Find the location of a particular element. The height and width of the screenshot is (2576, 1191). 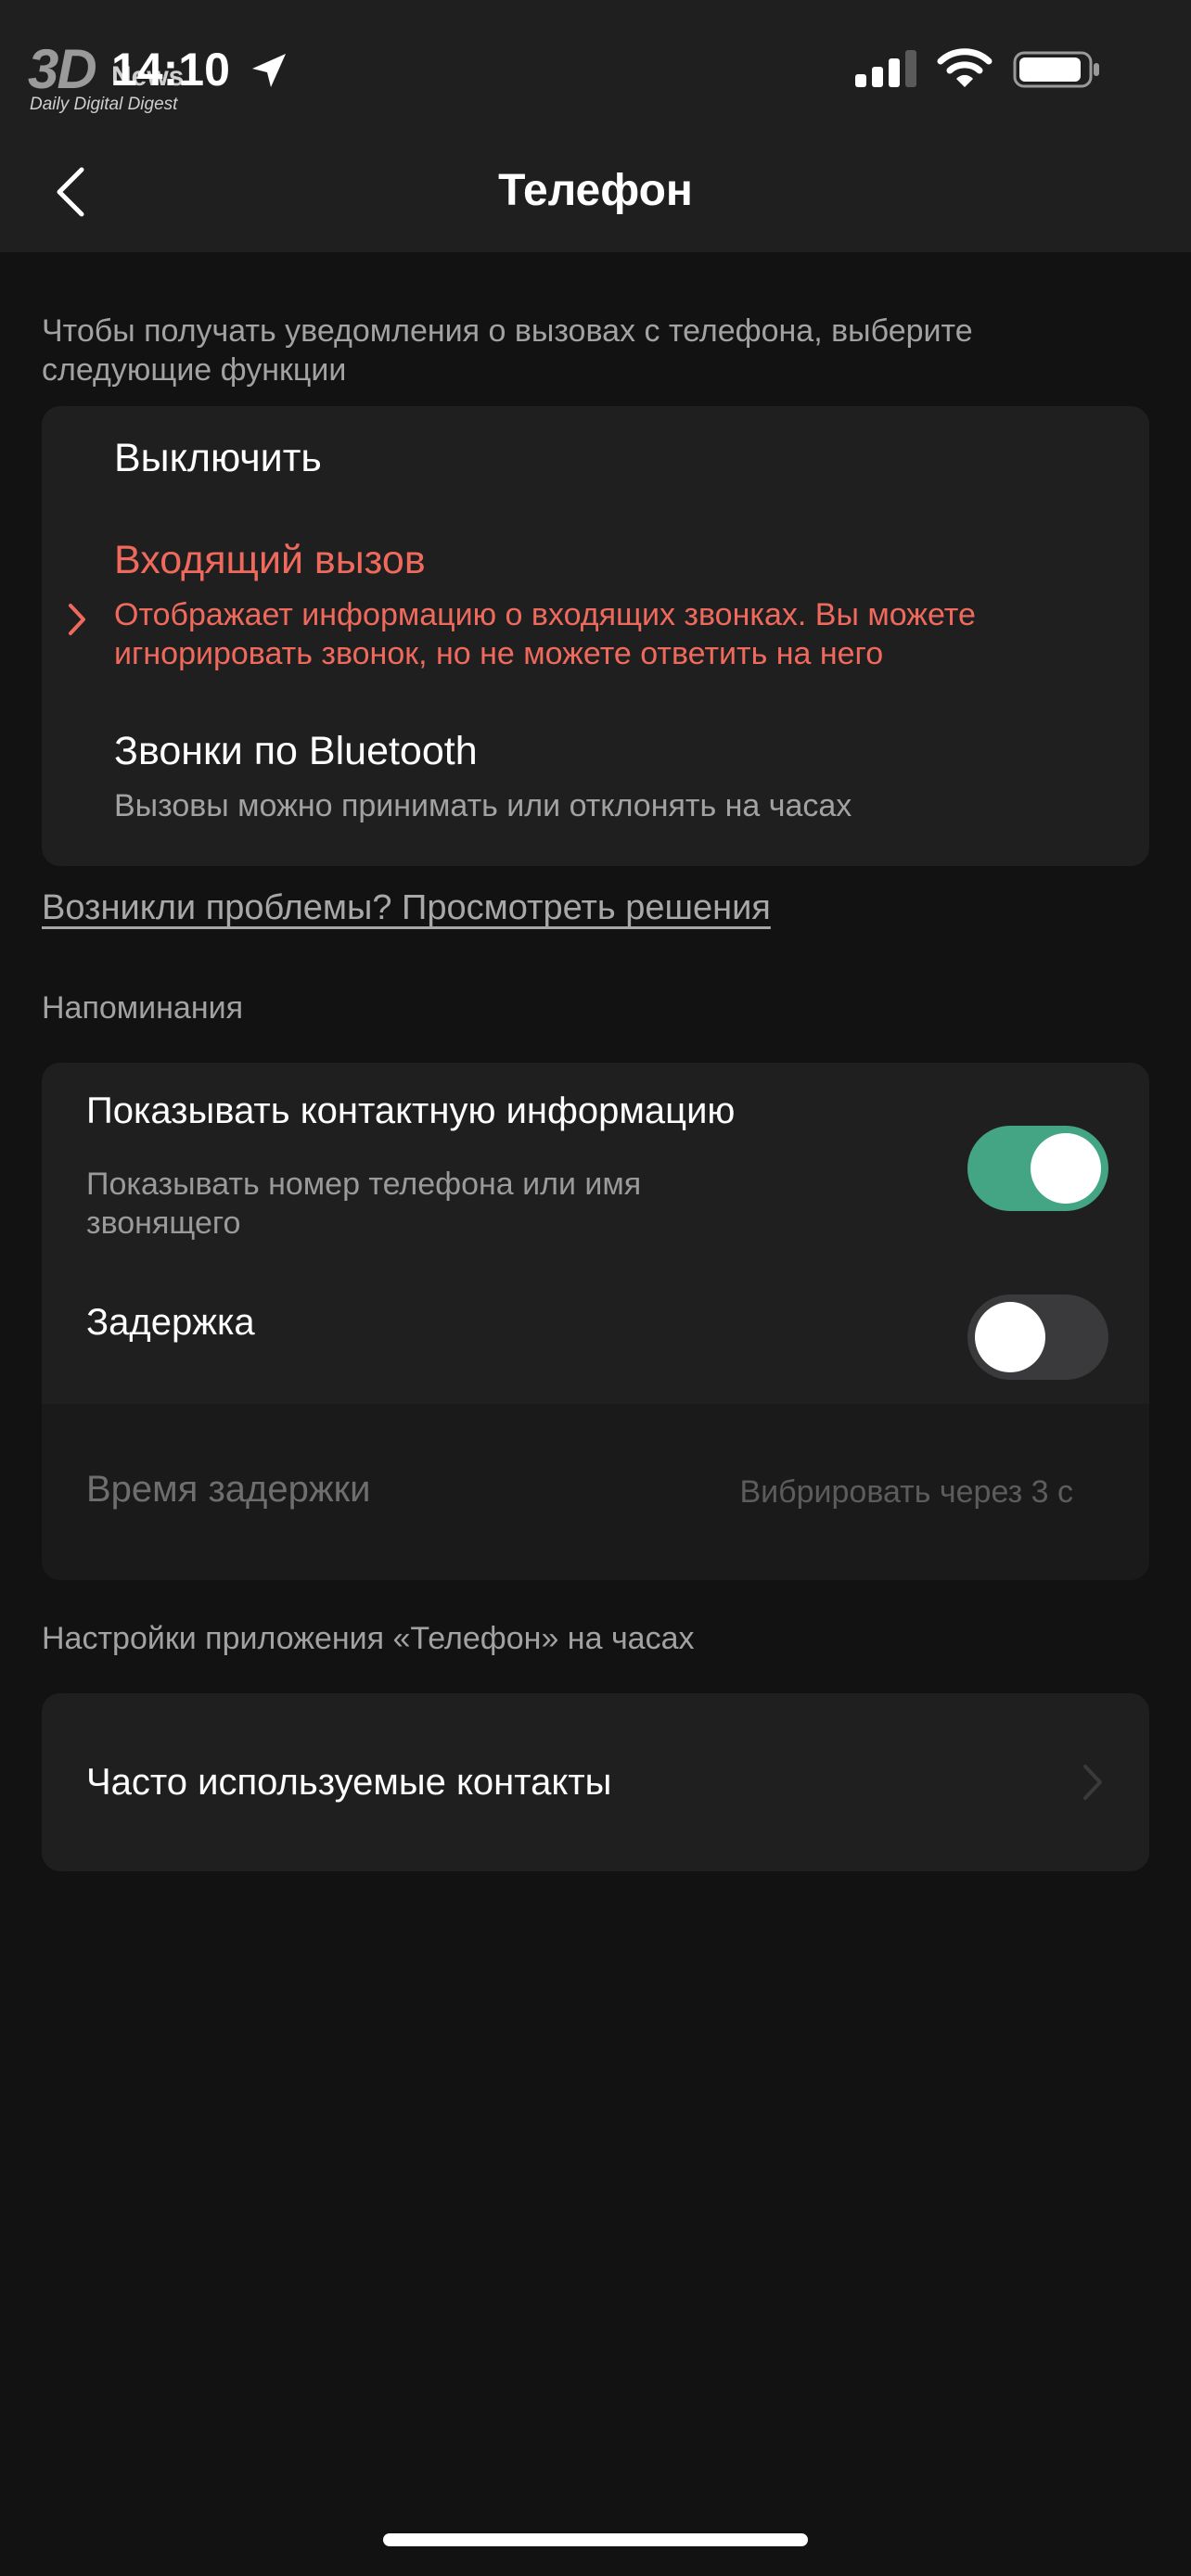

reminders-header: Напоминания is located at coordinates (143, 1008).